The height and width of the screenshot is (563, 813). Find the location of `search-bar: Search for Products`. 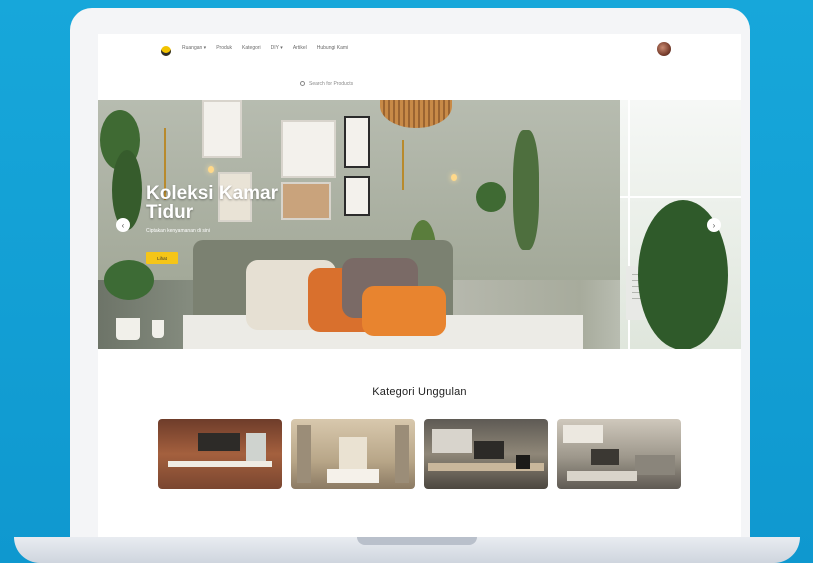

search-bar: Search for Products is located at coordinates (418, 83).